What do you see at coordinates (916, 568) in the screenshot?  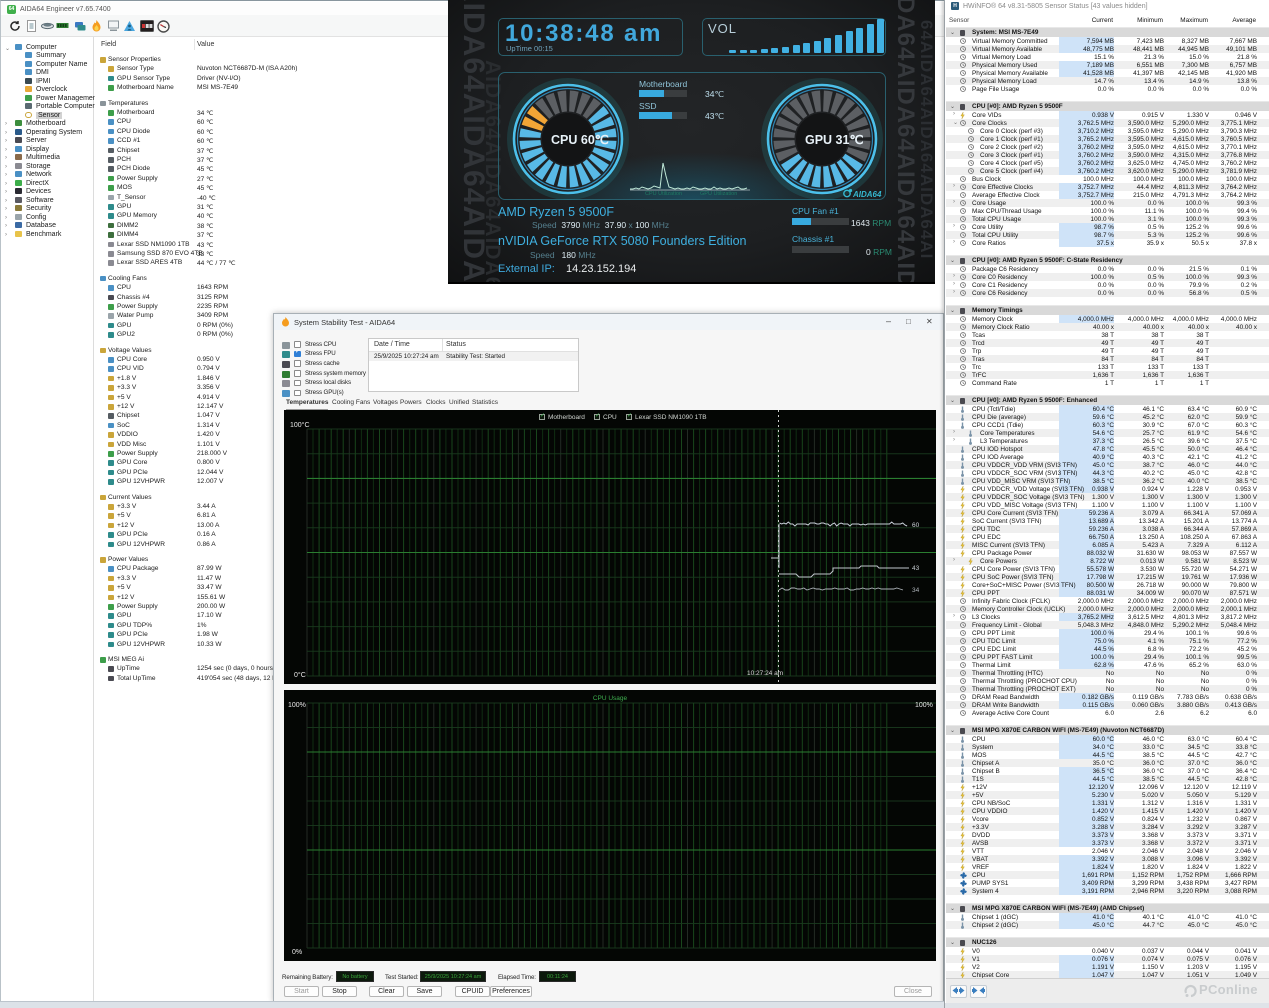 I see `svg-text: 43` at bounding box center [916, 568].